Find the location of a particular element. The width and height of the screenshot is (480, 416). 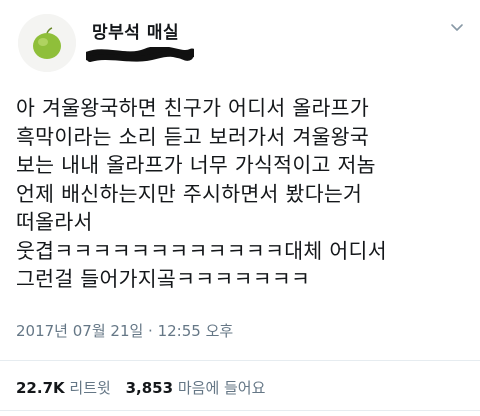

retweets-count: 22.7K is located at coordinates (40, 388).